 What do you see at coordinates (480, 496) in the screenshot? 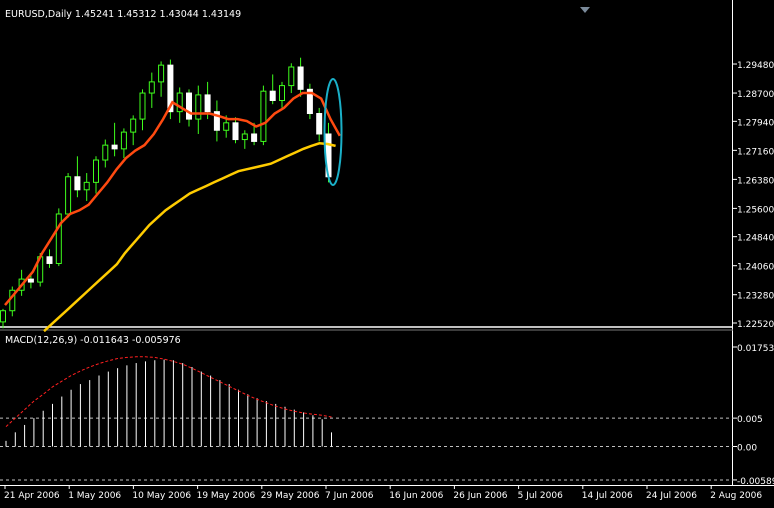
I see `time-tick-label: 26 Jun 2006` at bounding box center [480, 496].